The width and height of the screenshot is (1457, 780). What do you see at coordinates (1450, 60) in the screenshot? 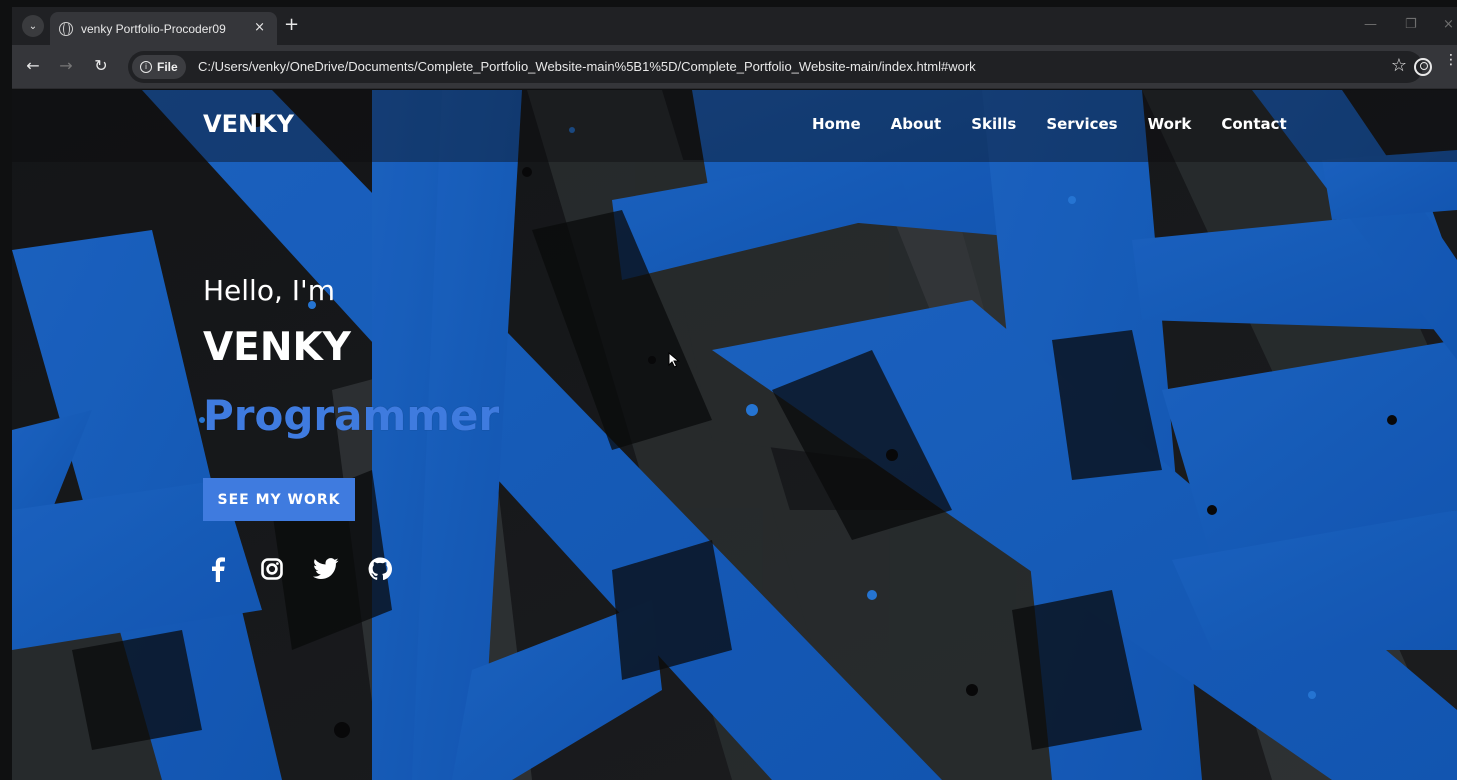
I see `menu-kebab-icon: ⋮` at bounding box center [1450, 60].